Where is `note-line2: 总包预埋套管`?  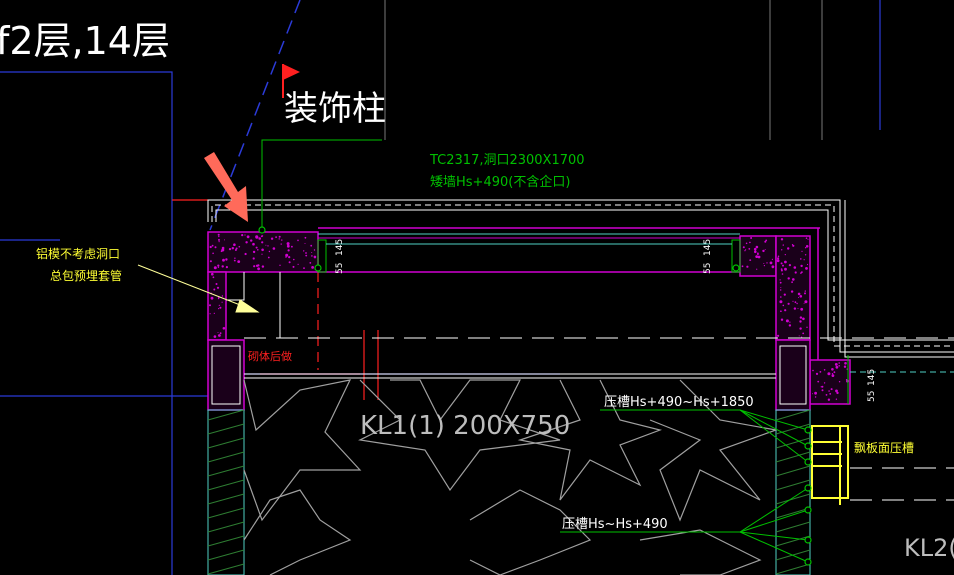
note-line2: 总包预埋套管 is located at coordinates (86, 275).